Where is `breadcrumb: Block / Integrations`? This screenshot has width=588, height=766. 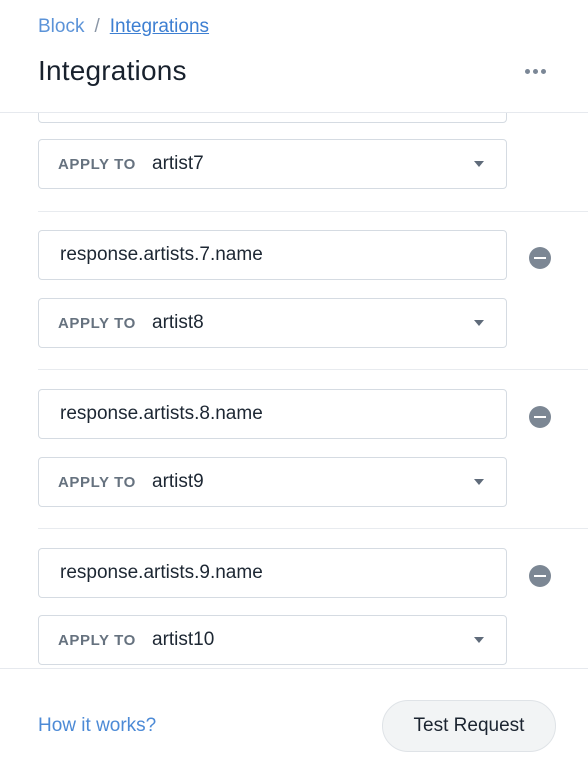
breadcrumb: Block / Integrations is located at coordinates (123, 27).